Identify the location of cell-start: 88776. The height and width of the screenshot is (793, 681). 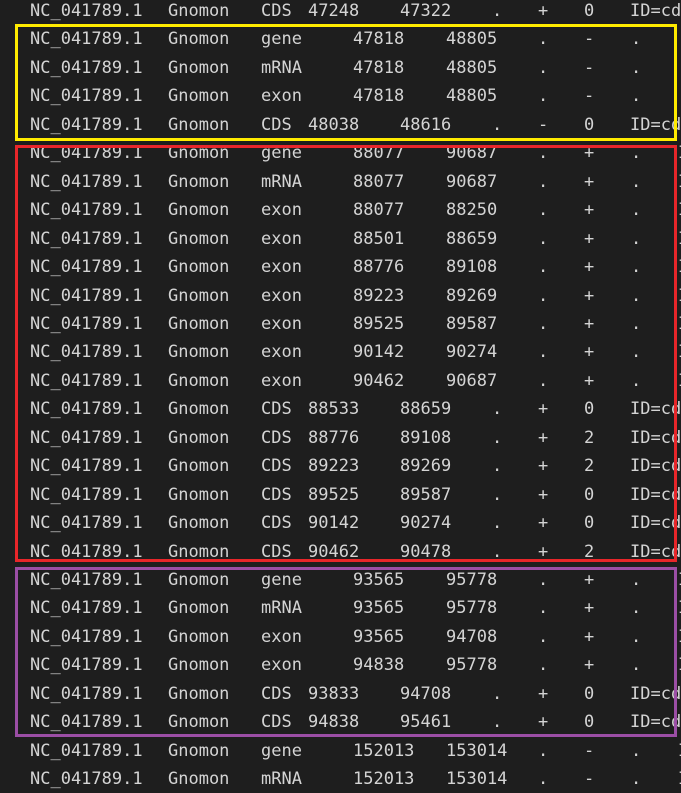
(379, 267).